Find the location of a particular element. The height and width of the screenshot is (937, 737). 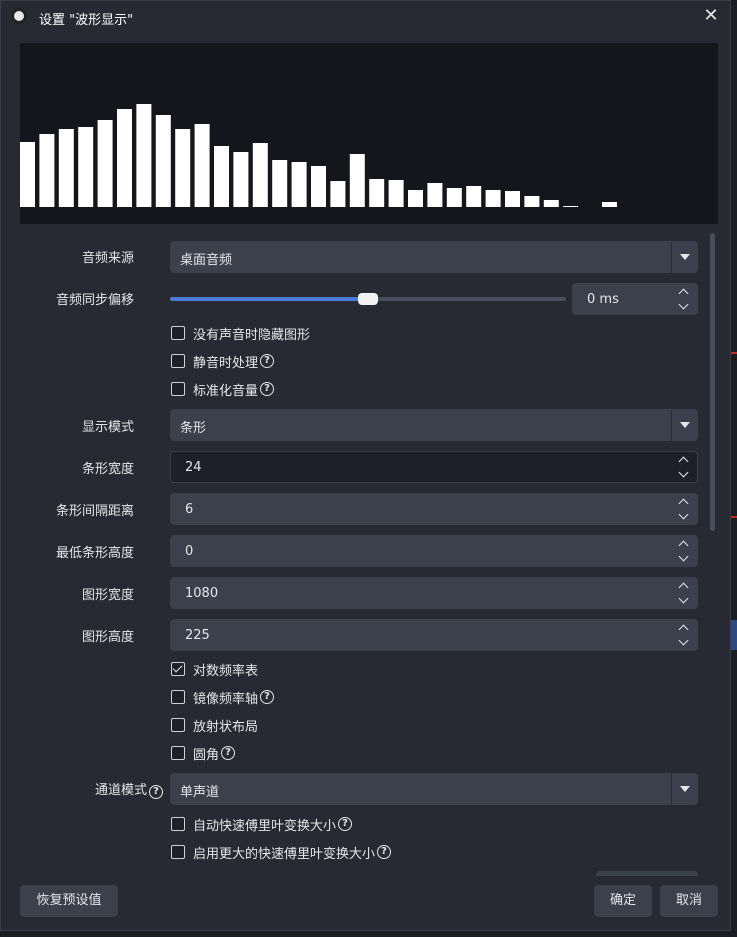

display-mode-label: 显示模式 is located at coordinates (107, 427).